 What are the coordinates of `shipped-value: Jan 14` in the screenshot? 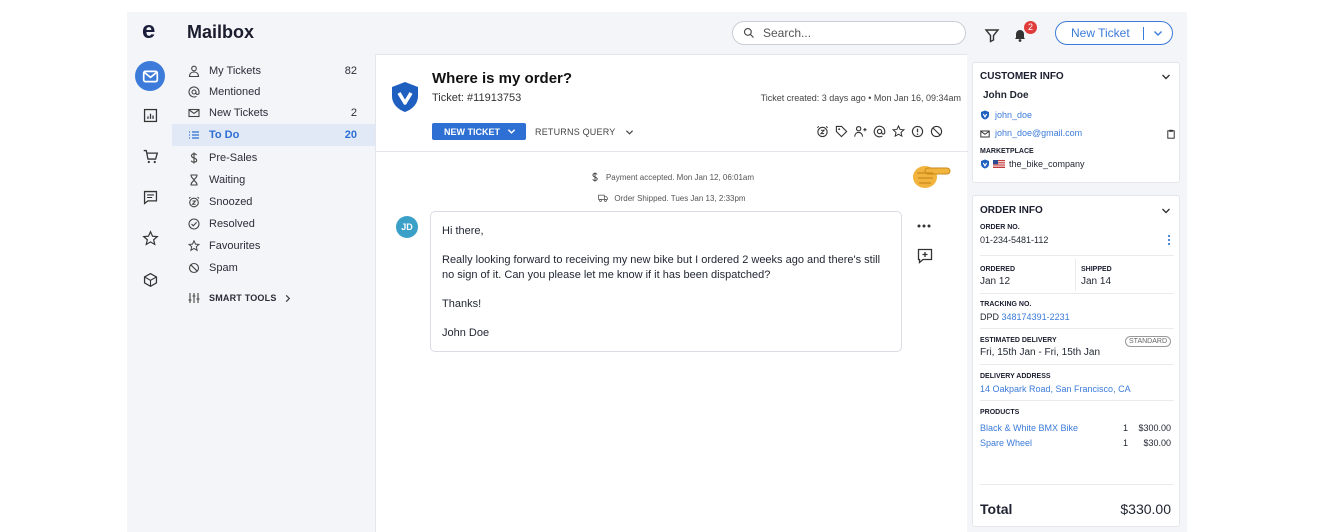 It's located at (1096, 281).